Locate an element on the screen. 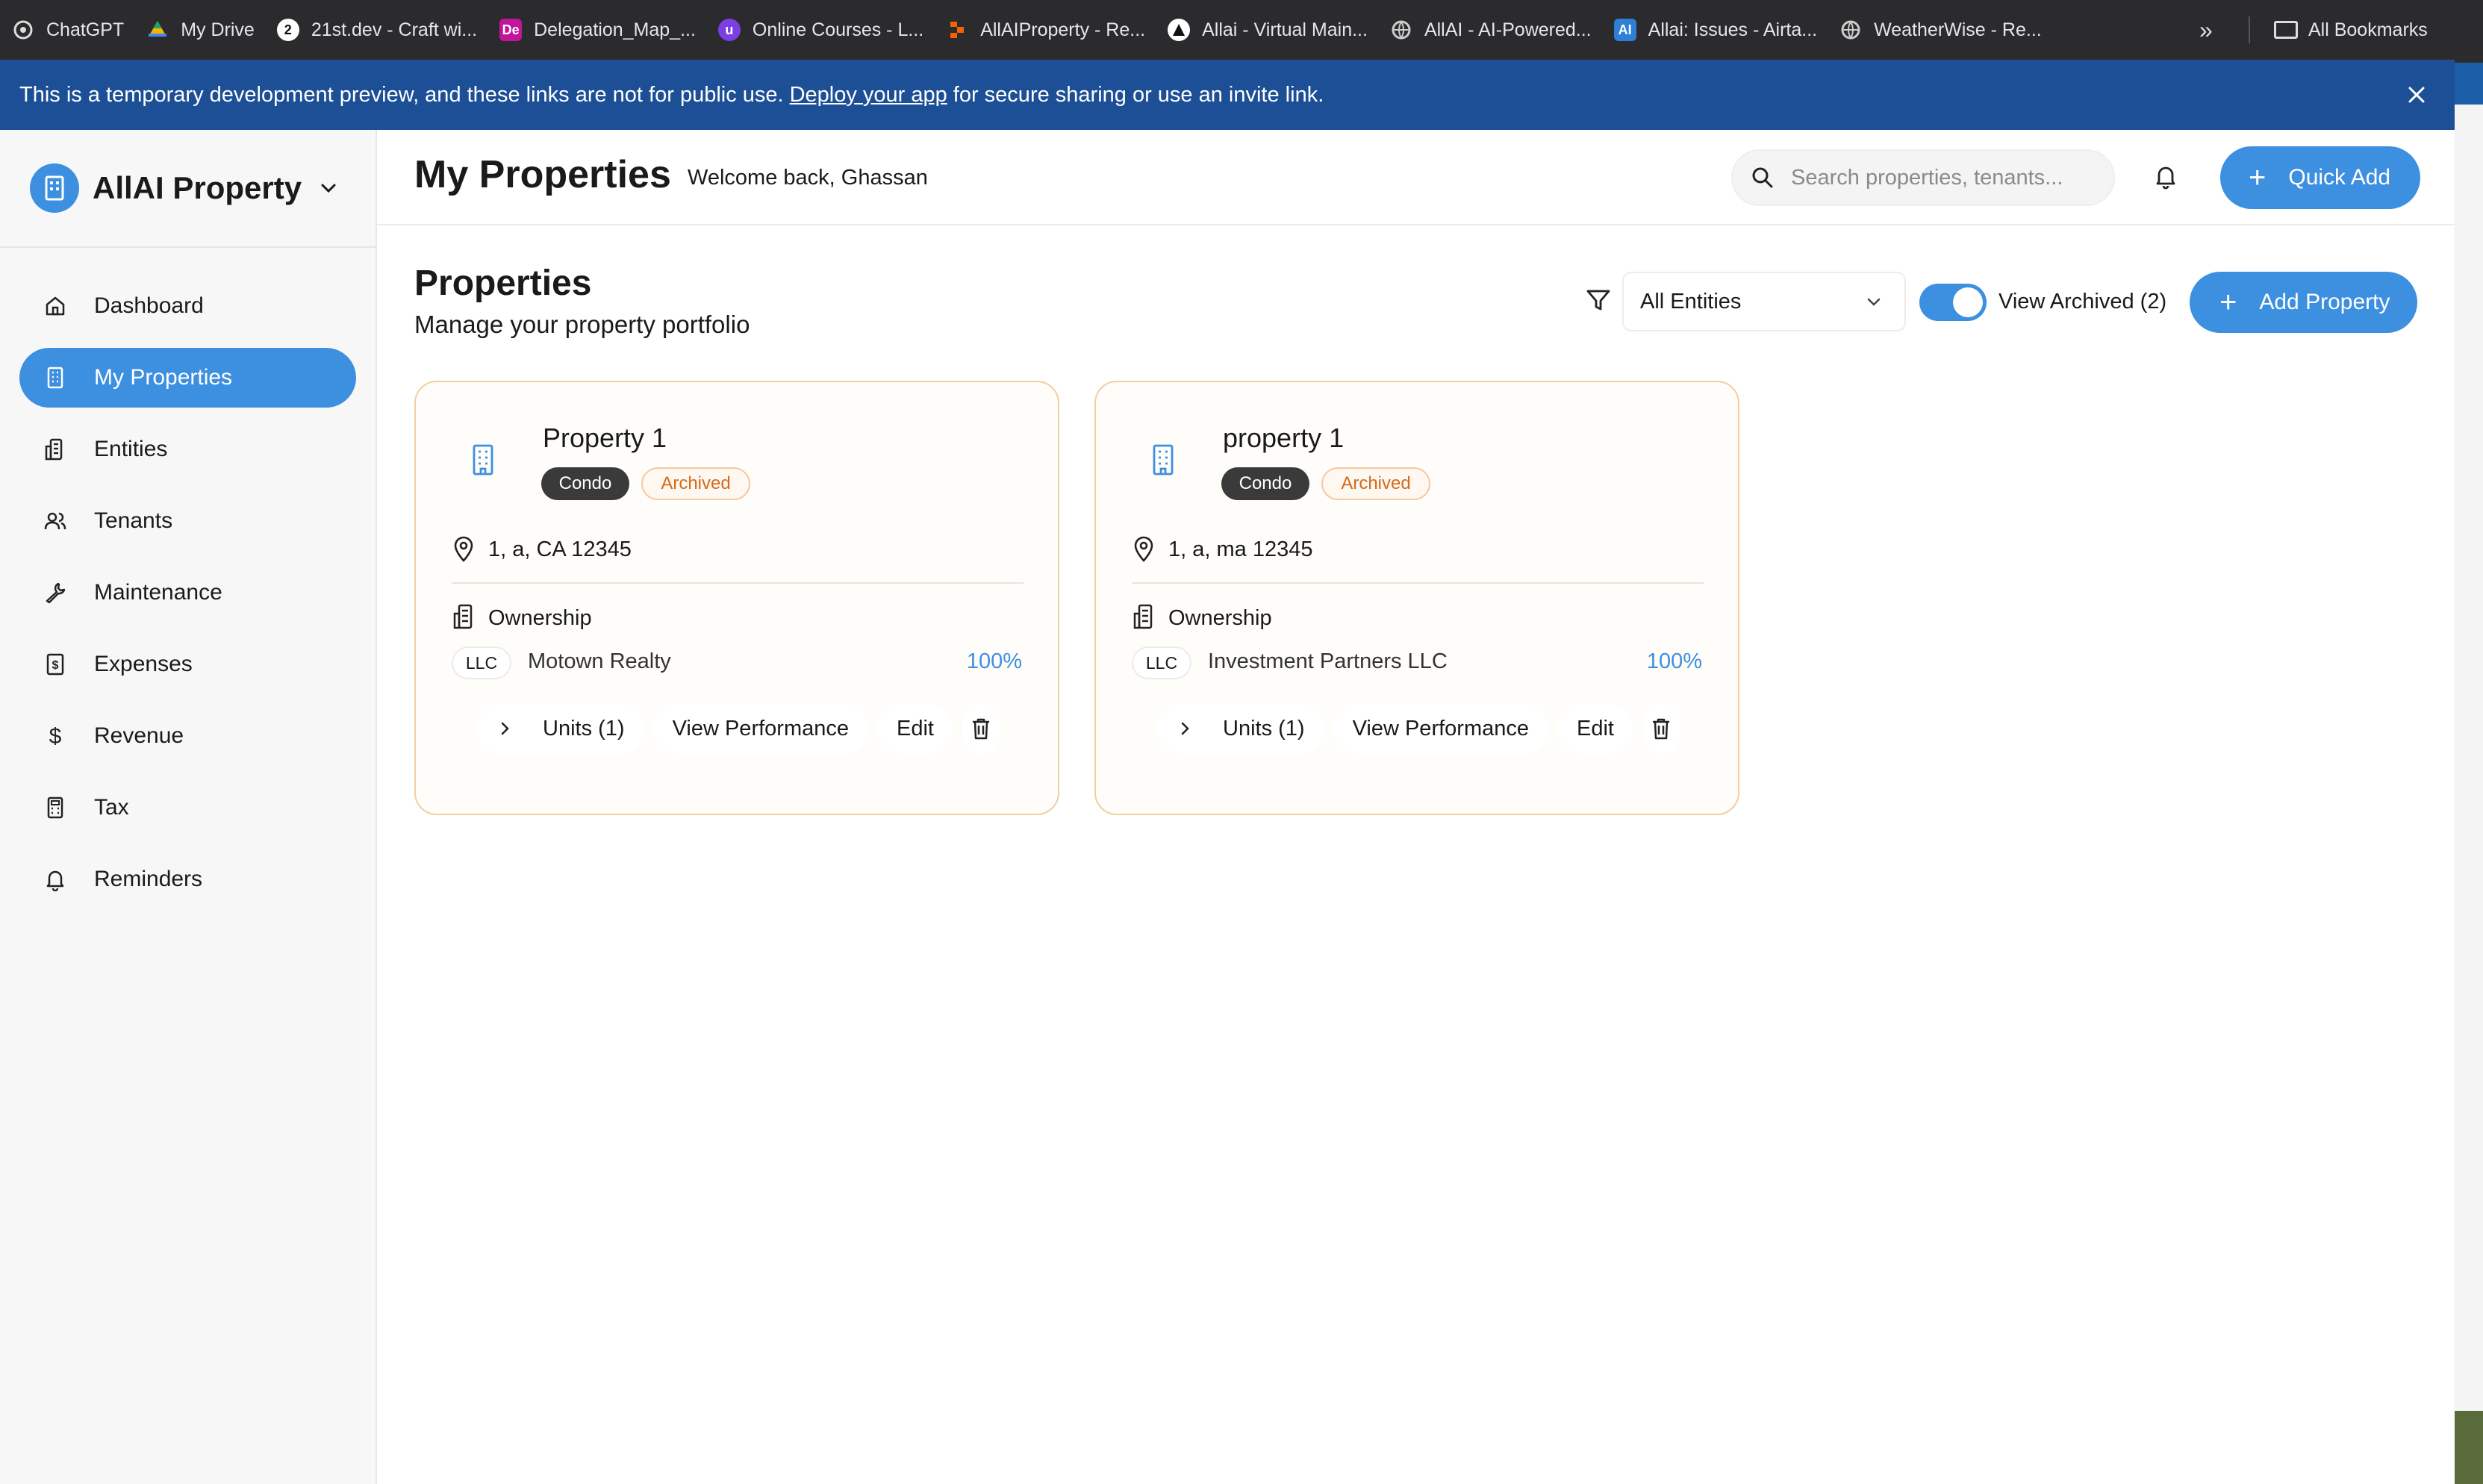 Image resolution: width=2483 pixels, height=1484 pixels. sidebar-item-maintenance: Maintenance is located at coordinates (188, 593).